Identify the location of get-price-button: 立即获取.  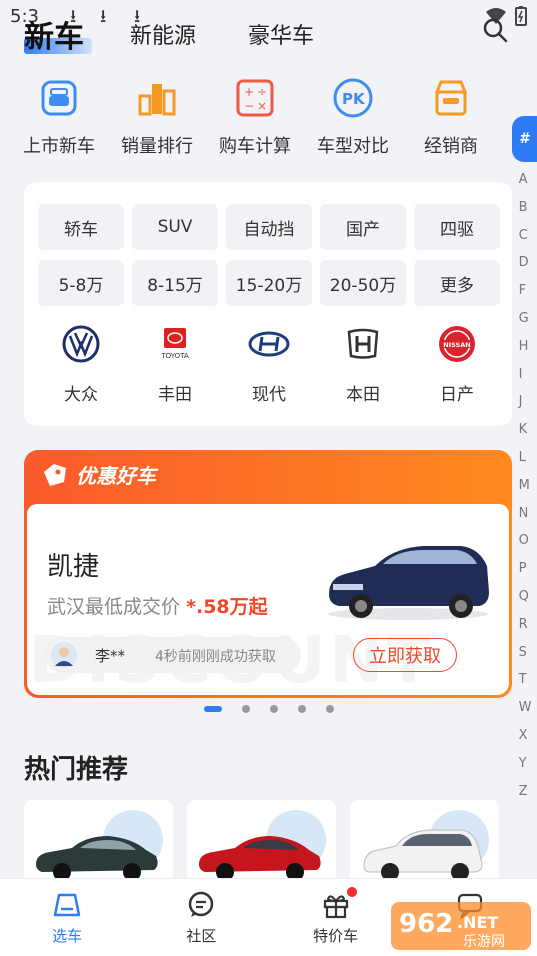
(405, 655).